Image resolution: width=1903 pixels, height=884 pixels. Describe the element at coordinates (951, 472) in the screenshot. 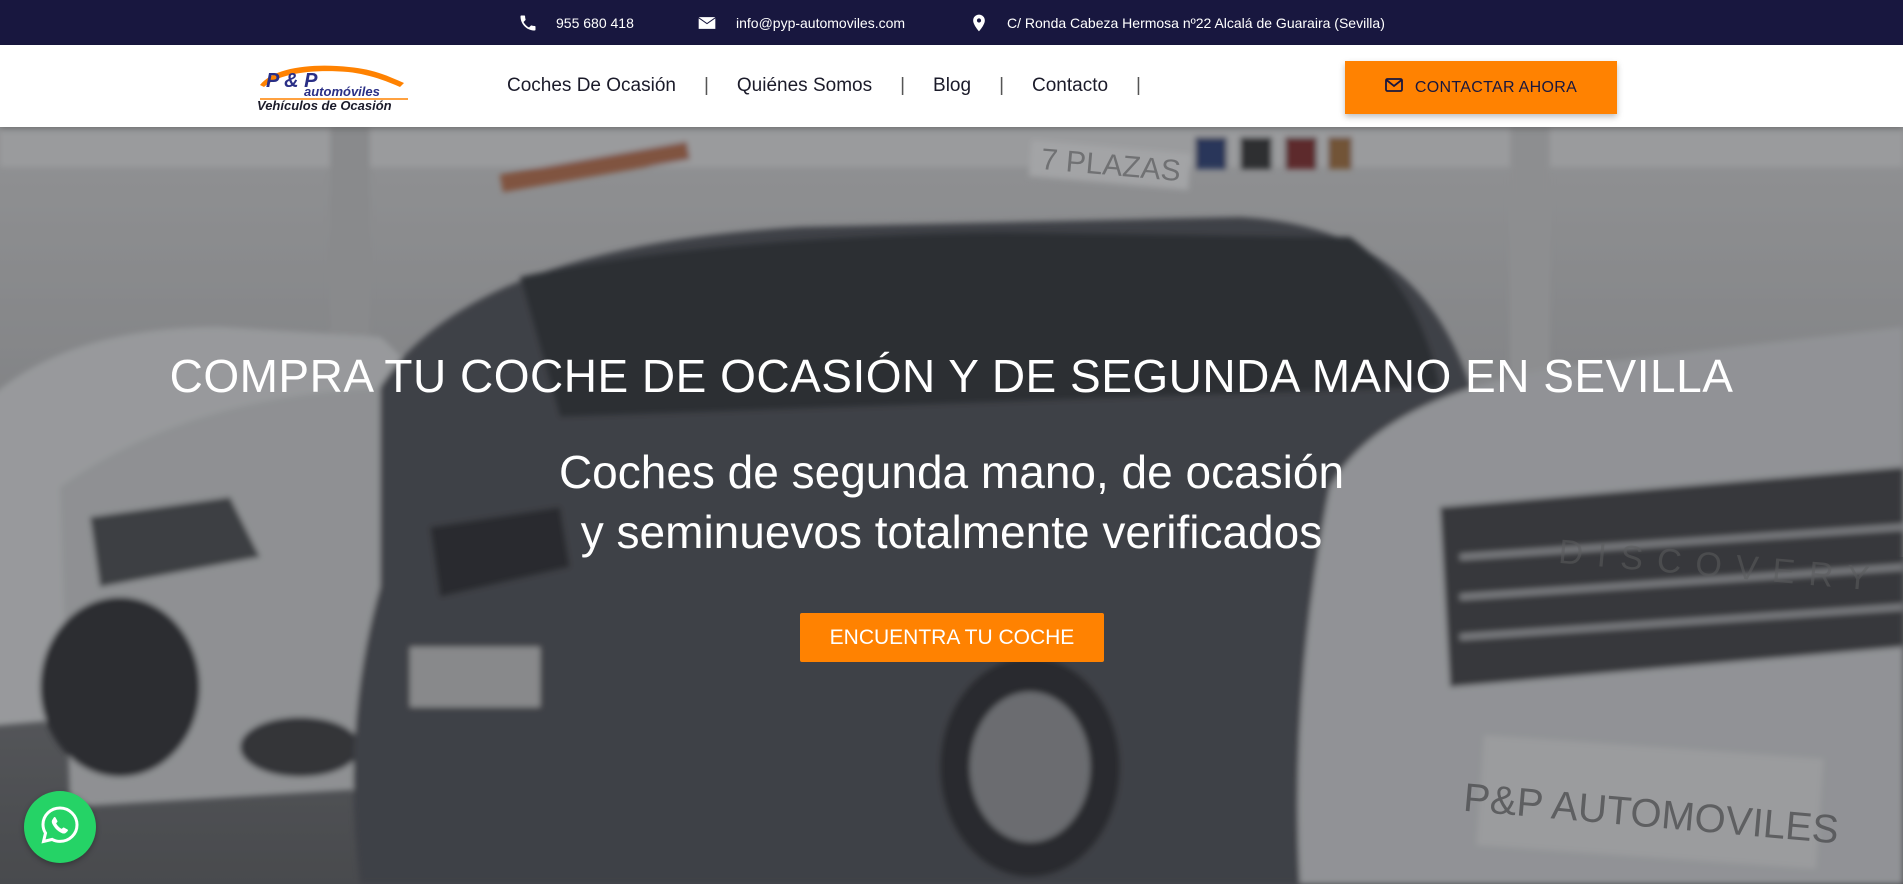

I see `hero-subtitle-line-1: Coches de segunda mano, de ocasión` at that location.